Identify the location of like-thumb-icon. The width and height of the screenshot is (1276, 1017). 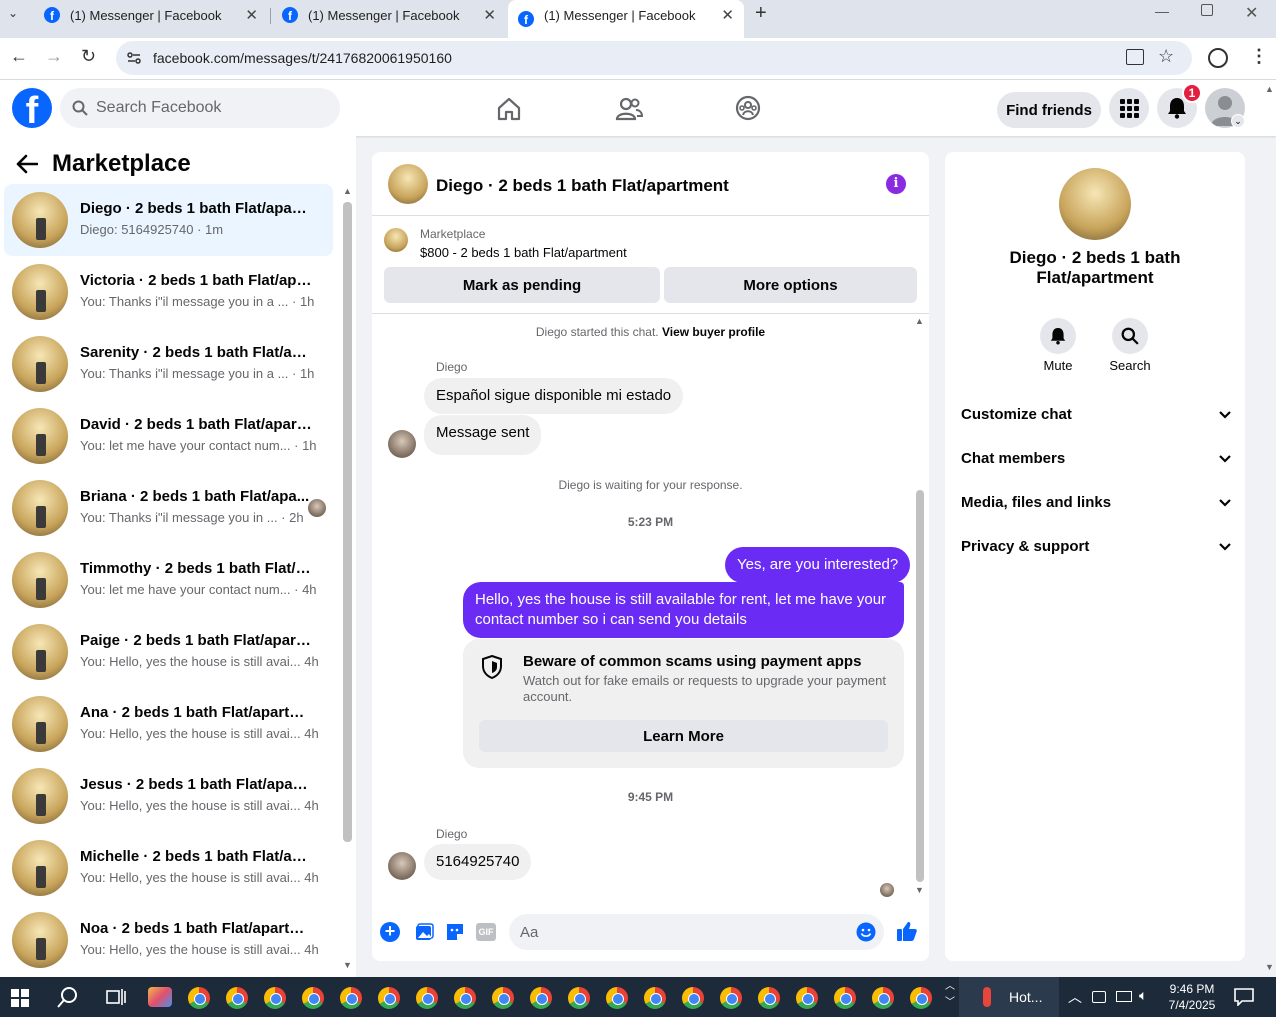
(907, 931).